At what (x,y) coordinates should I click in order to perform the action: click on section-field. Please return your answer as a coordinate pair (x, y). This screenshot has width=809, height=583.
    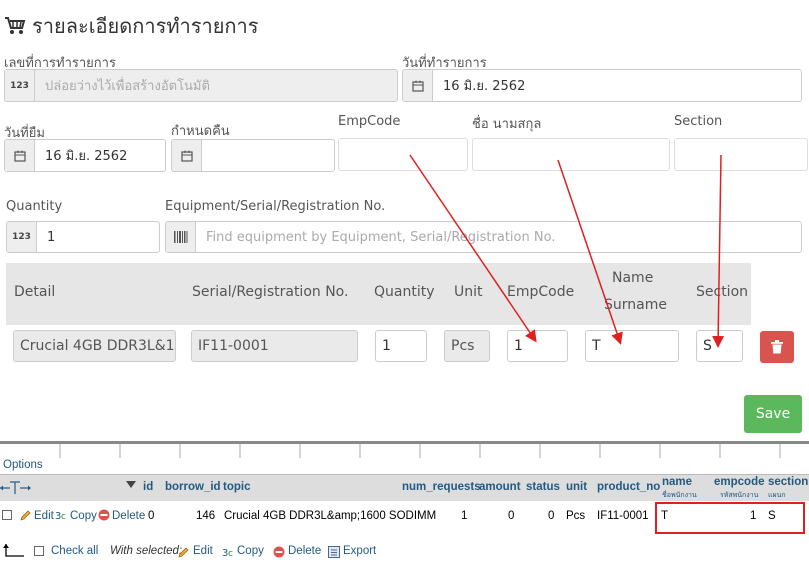
    Looking at the image, I should click on (741, 154).